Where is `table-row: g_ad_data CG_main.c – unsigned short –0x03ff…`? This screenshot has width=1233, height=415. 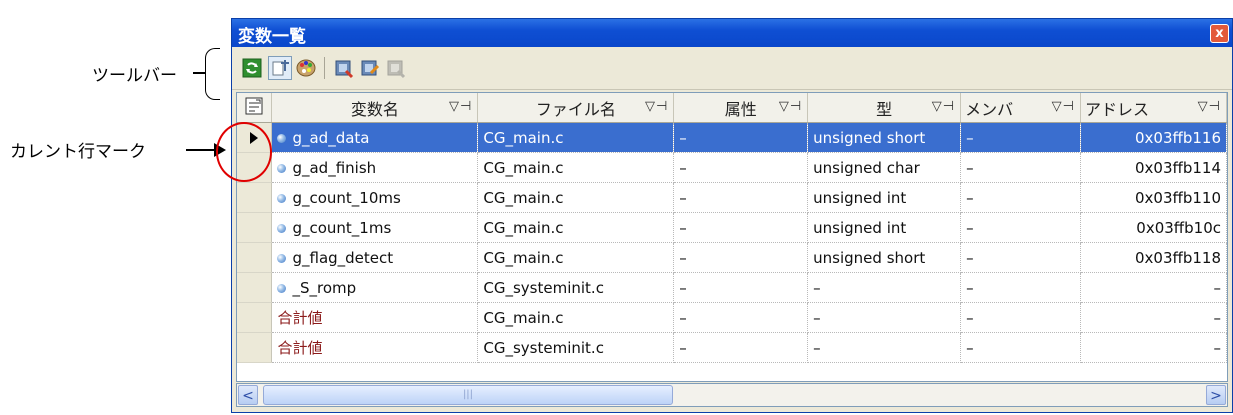 table-row: g_ad_data CG_main.c – unsigned short –0x03ff… is located at coordinates (732, 137).